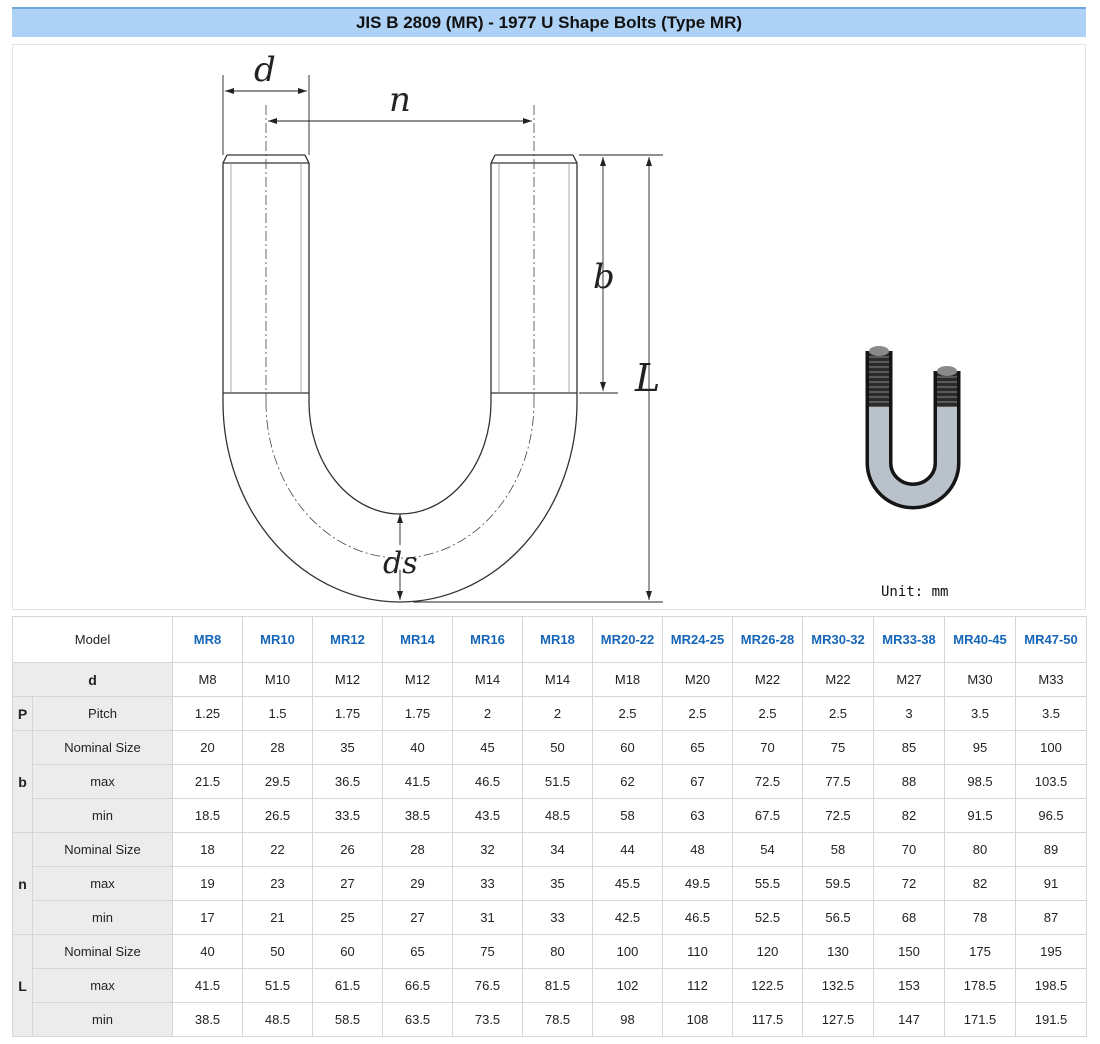 The image size is (1100, 1044). Describe the element at coordinates (698, 781) in the screenshot. I see `table-cell: 67` at that location.